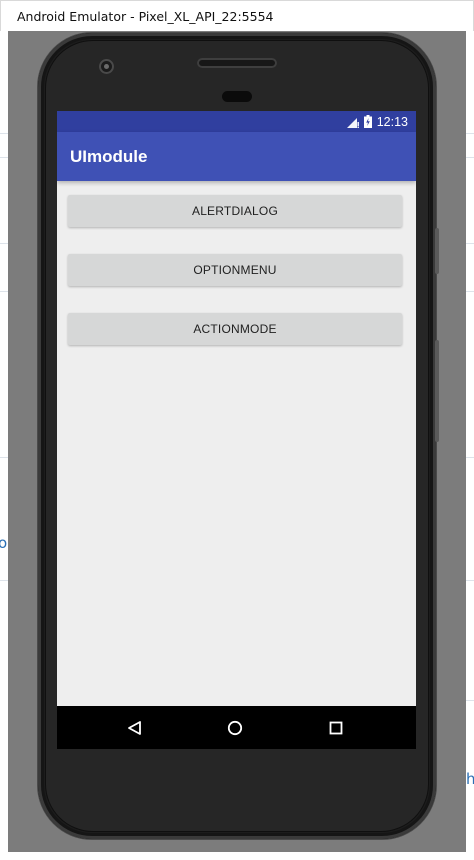  I want to click on recents-icon, so click(336, 727).